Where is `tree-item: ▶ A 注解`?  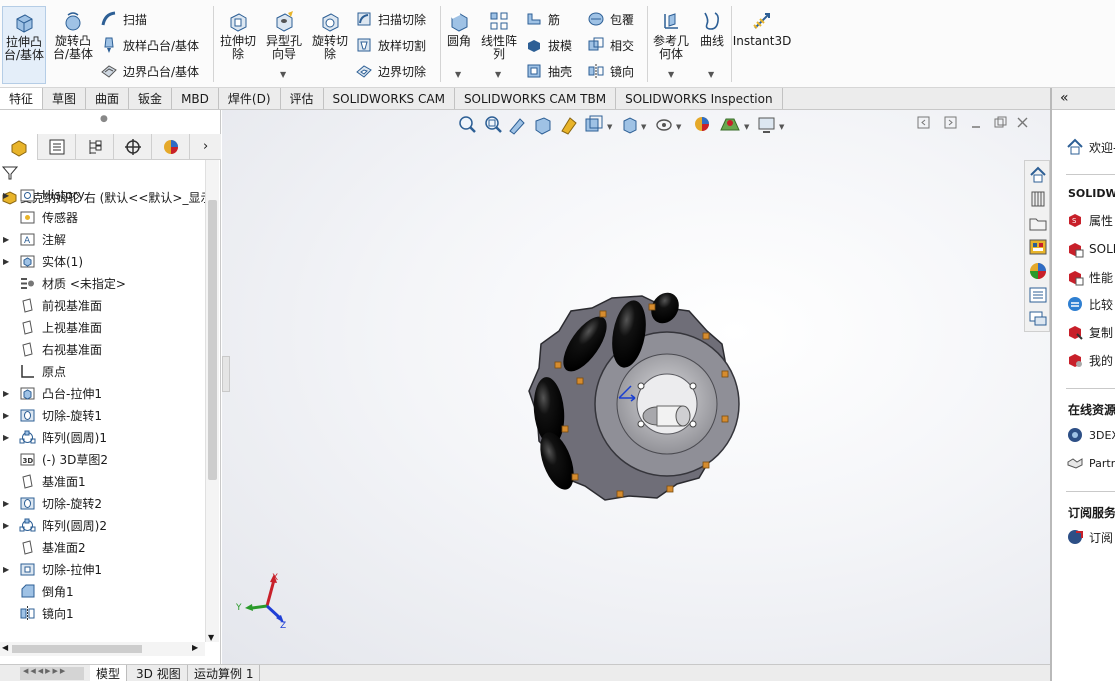 tree-item: ▶ A 注解 is located at coordinates (102, 239).